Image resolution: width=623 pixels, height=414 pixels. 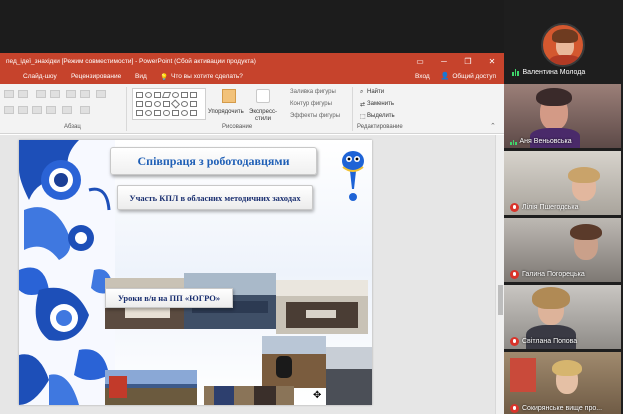 What do you see at coordinates (515, 72) in the screenshot?
I see `speaking-mic-icon` at bounding box center [515, 72].